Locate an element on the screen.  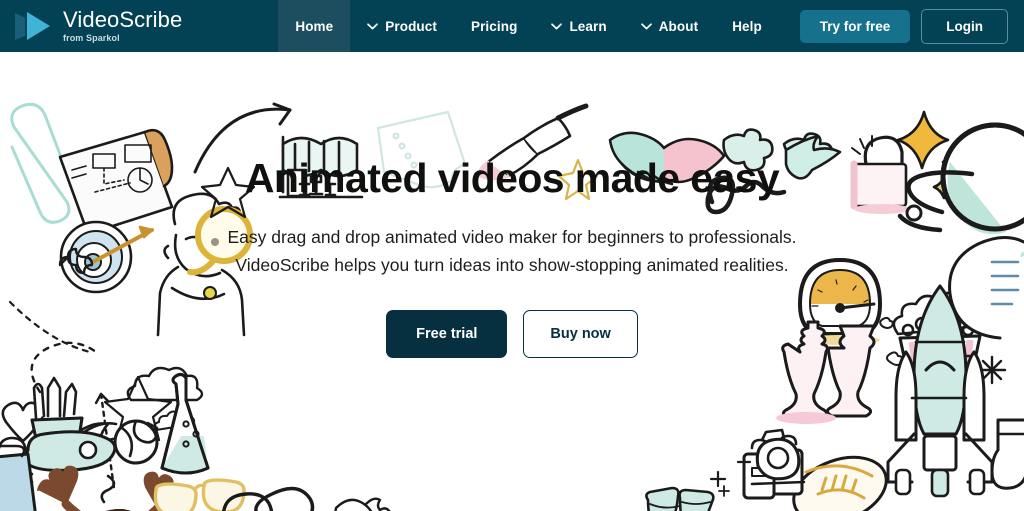
flask-icon is located at coordinates (185, 423).